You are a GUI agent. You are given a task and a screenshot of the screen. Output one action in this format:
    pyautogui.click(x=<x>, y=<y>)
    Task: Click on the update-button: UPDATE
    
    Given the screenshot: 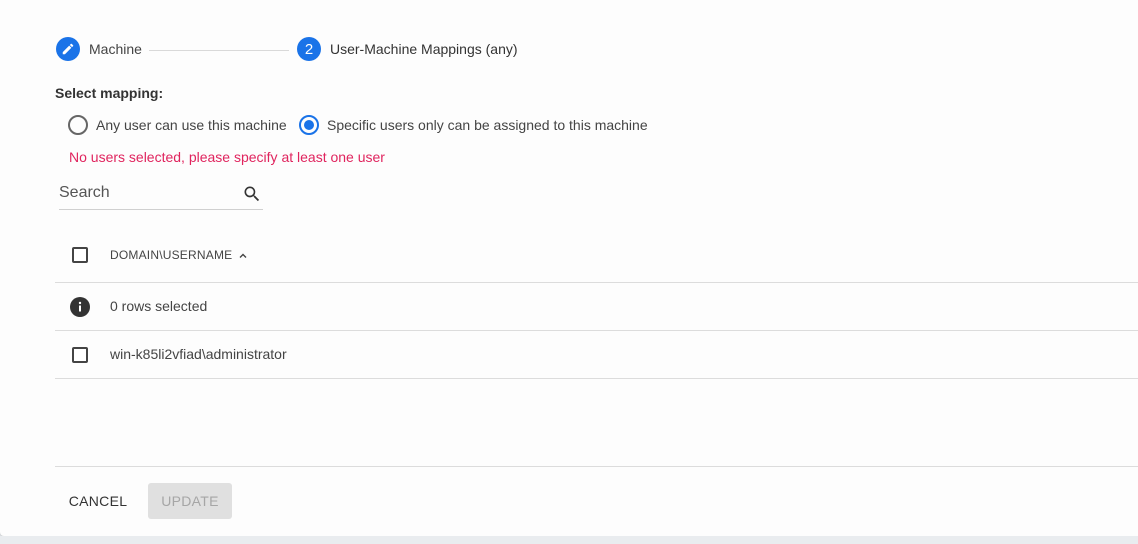 What is the action you would take?
    pyautogui.click(x=190, y=501)
    